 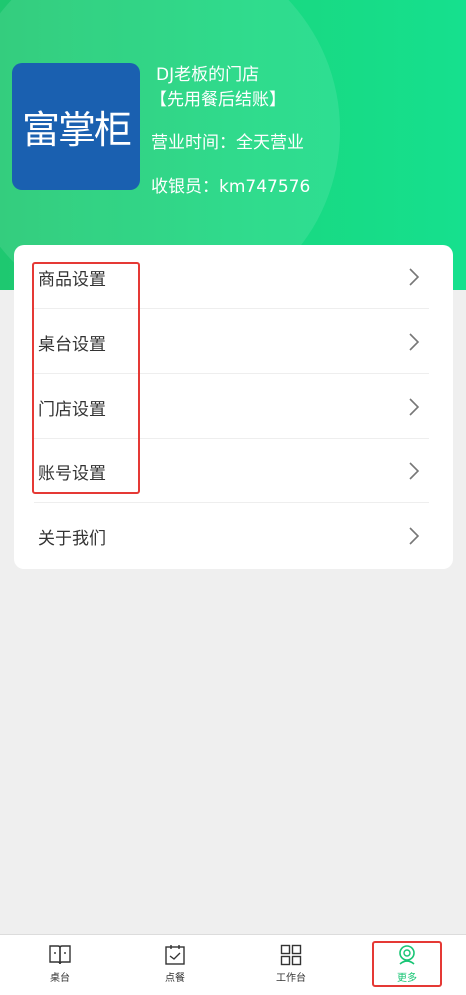 I want to click on business-hours: 营业时间：全天营业, so click(x=227, y=143).